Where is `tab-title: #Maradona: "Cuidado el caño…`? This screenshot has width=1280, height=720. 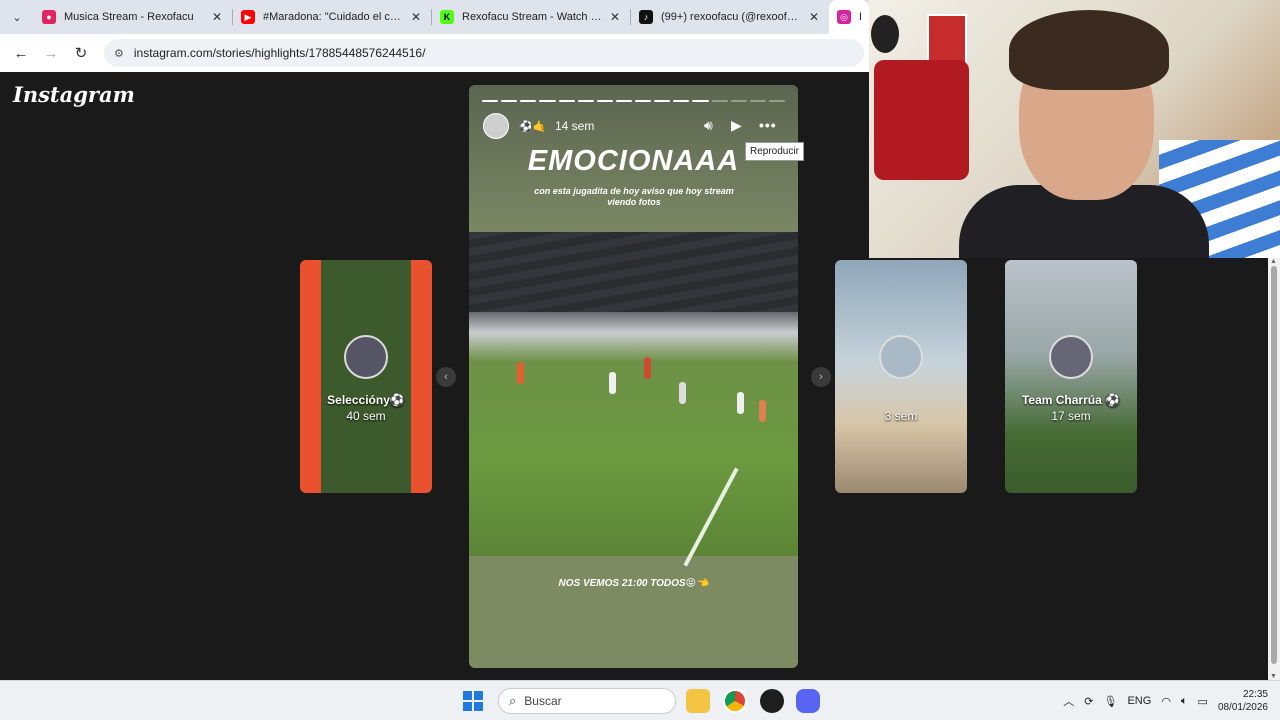 tab-title: #Maradona: "Cuidado el caño… is located at coordinates (333, 17).